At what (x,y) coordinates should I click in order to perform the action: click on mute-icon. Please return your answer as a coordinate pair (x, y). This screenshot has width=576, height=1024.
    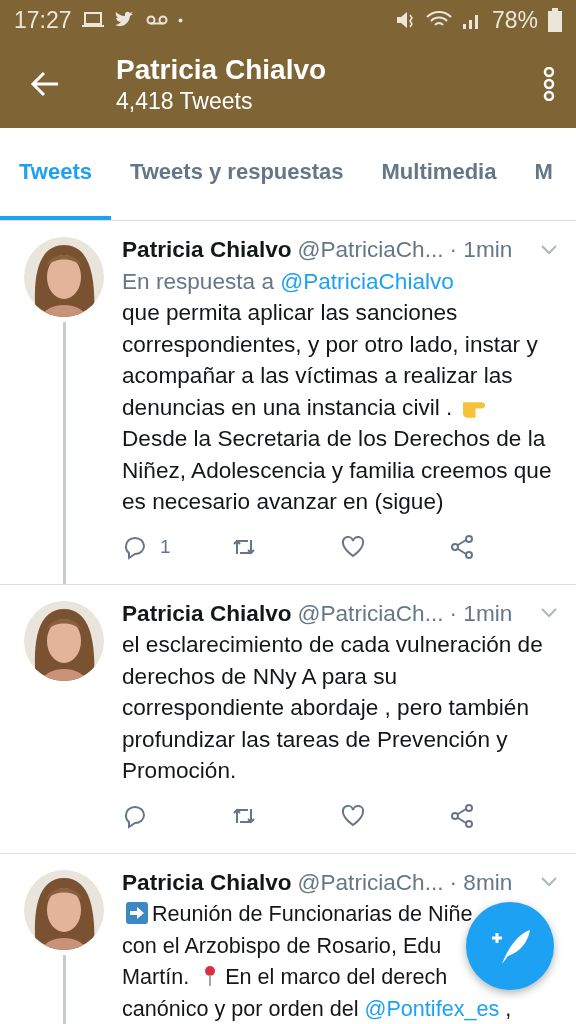
    Looking at the image, I should click on (405, 20).